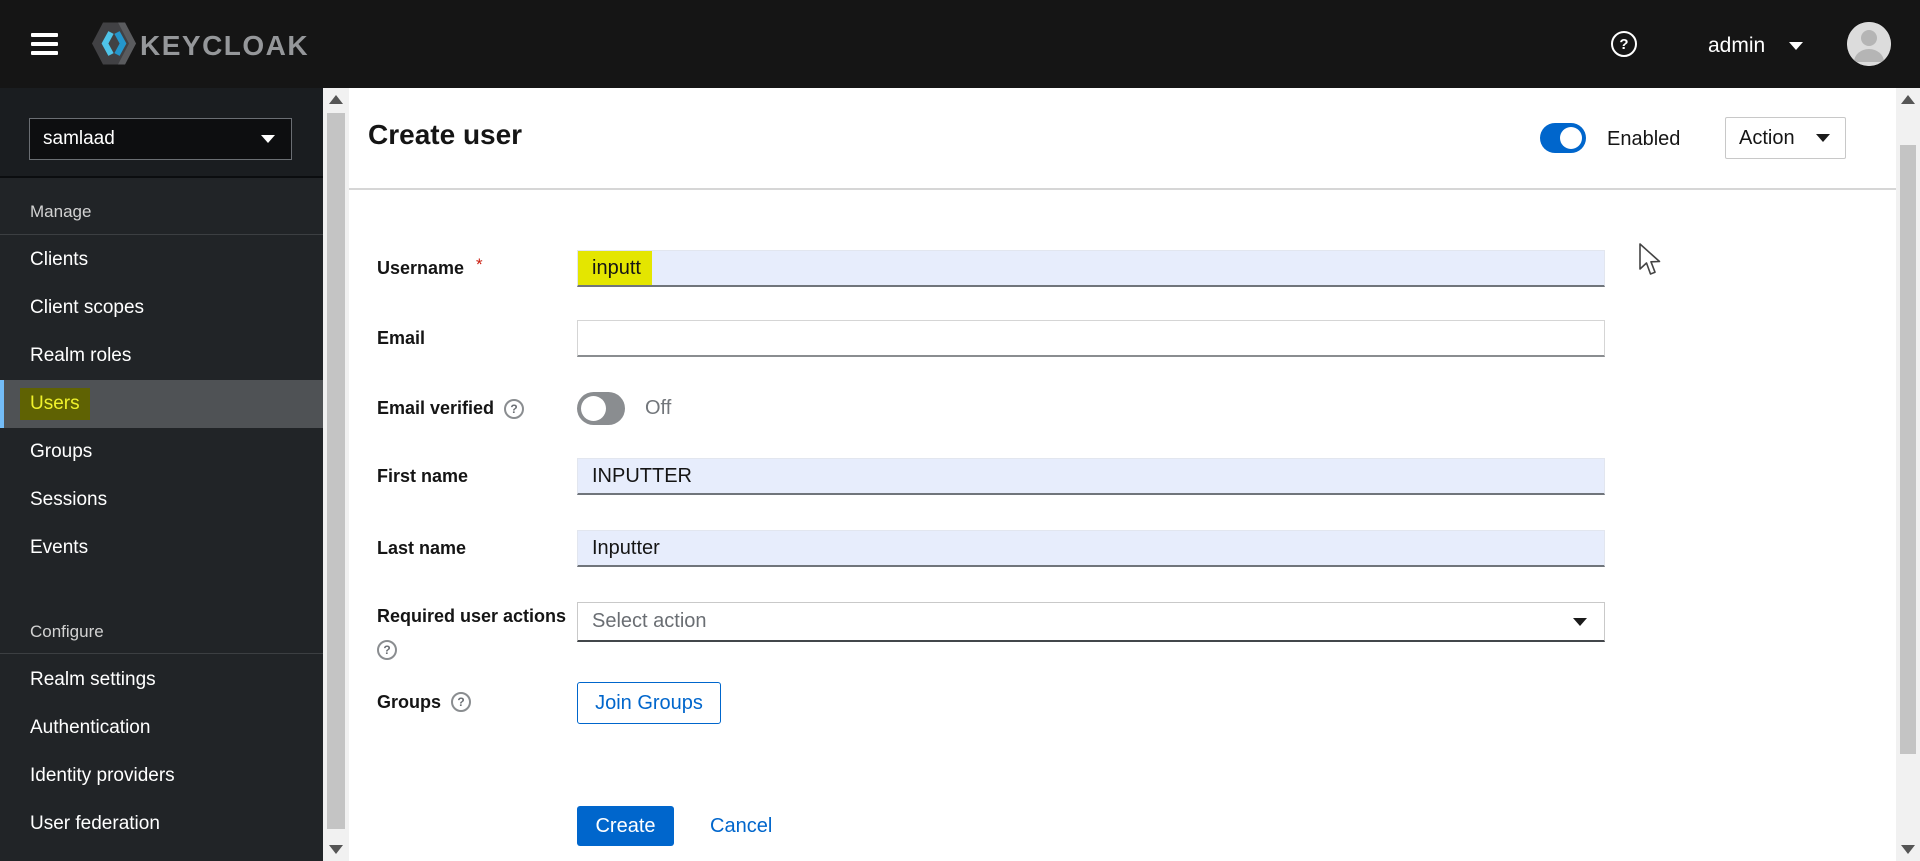 The width and height of the screenshot is (1920, 861). I want to click on sidebar-item-clients: Clients, so click(161, 260).